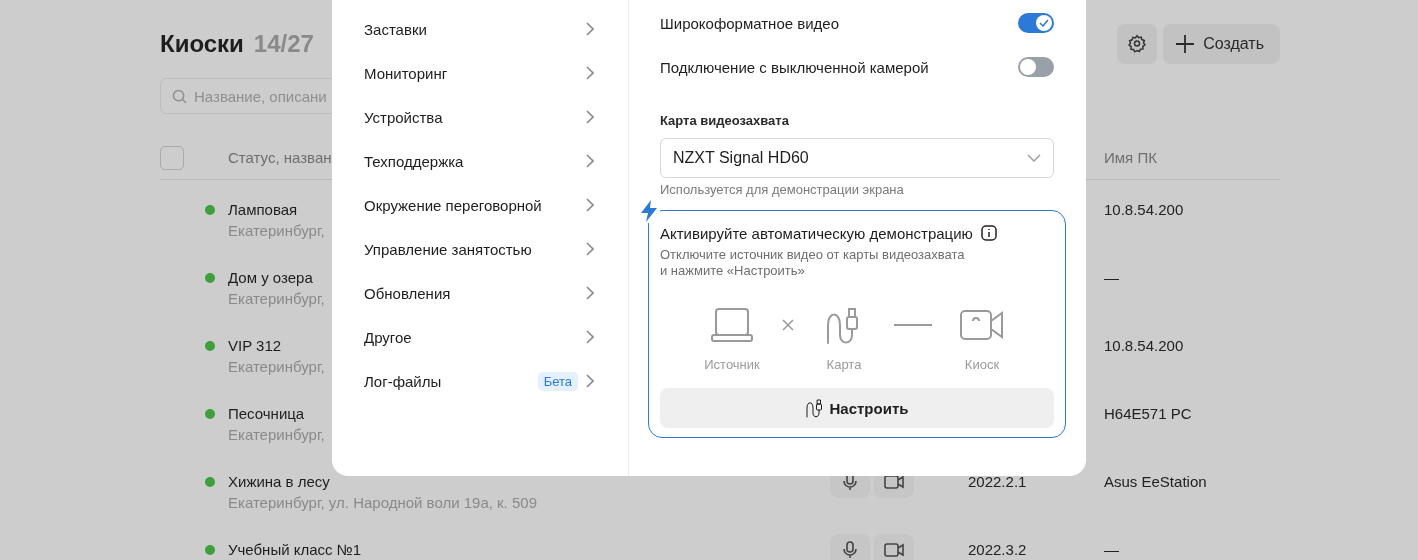  What do you see at coordinates (816, 233) in the screenshot?
I see `card-title: Активируйте автоматическую демонстрацию` at bounding box center [816, 233].